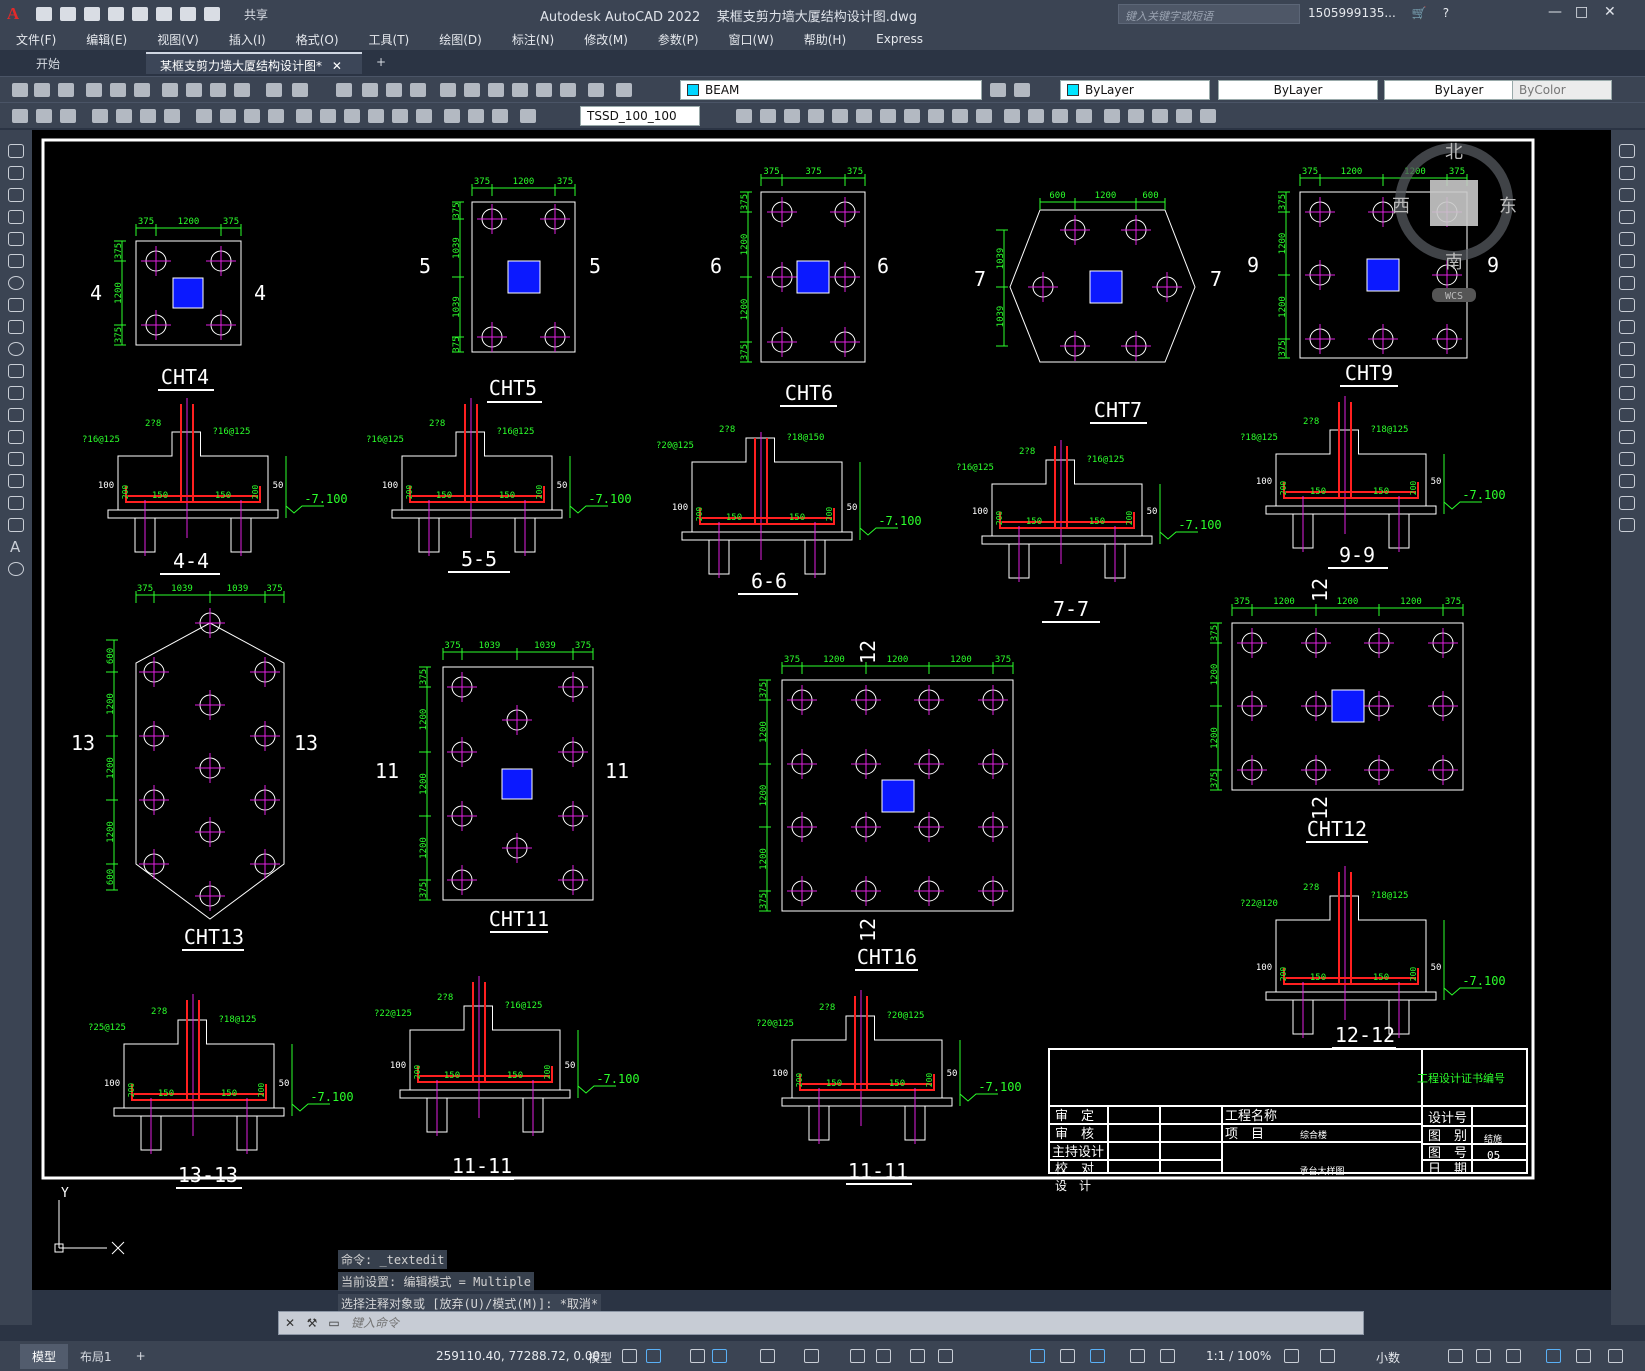 The width and height of the screenshot is (1645, 1371). What do you see at coordinates (857, 1356) in the screenshot?
I see `osnap-icon` at bounding box center [857, 1356].